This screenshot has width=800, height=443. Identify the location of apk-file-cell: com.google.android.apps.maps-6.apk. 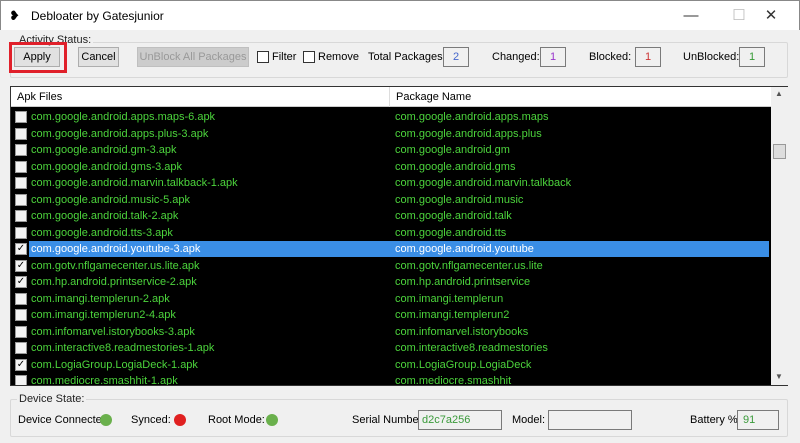
(123, 117).